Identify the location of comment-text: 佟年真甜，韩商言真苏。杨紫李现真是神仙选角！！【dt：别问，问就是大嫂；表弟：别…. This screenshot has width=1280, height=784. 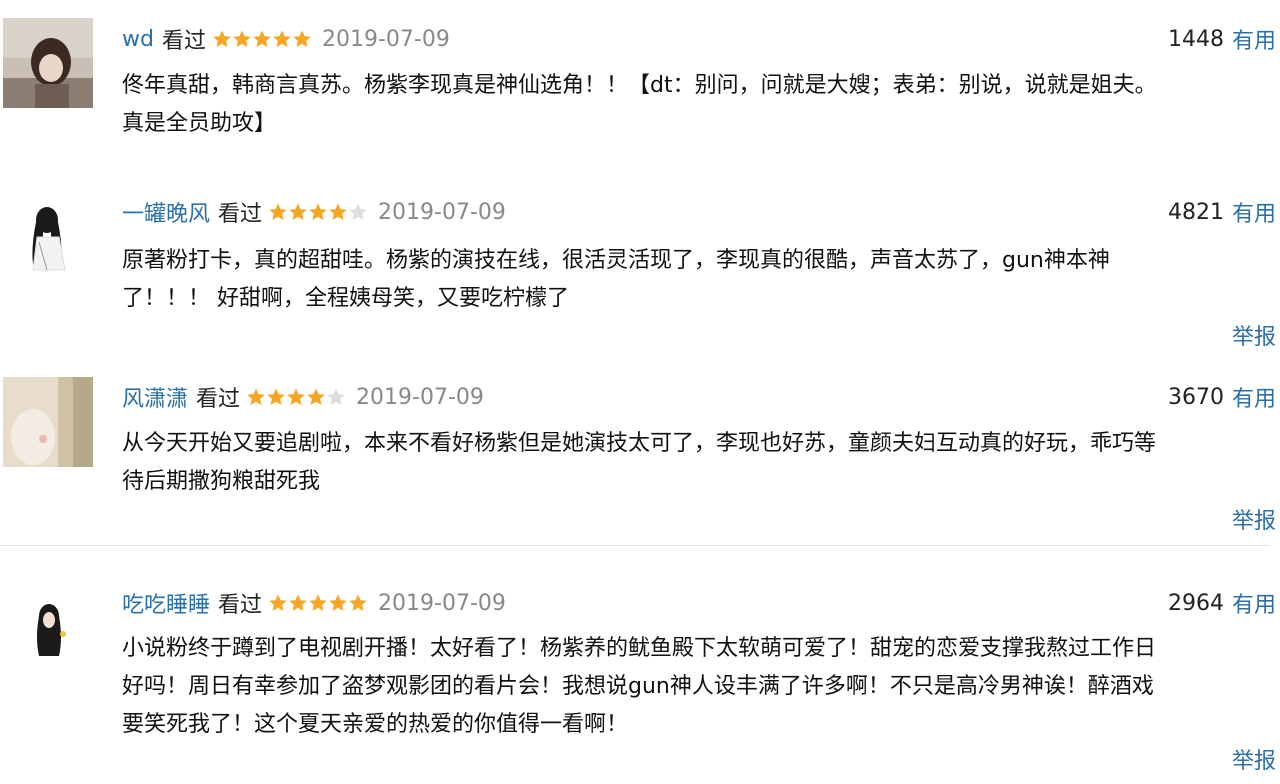
(639, 104).